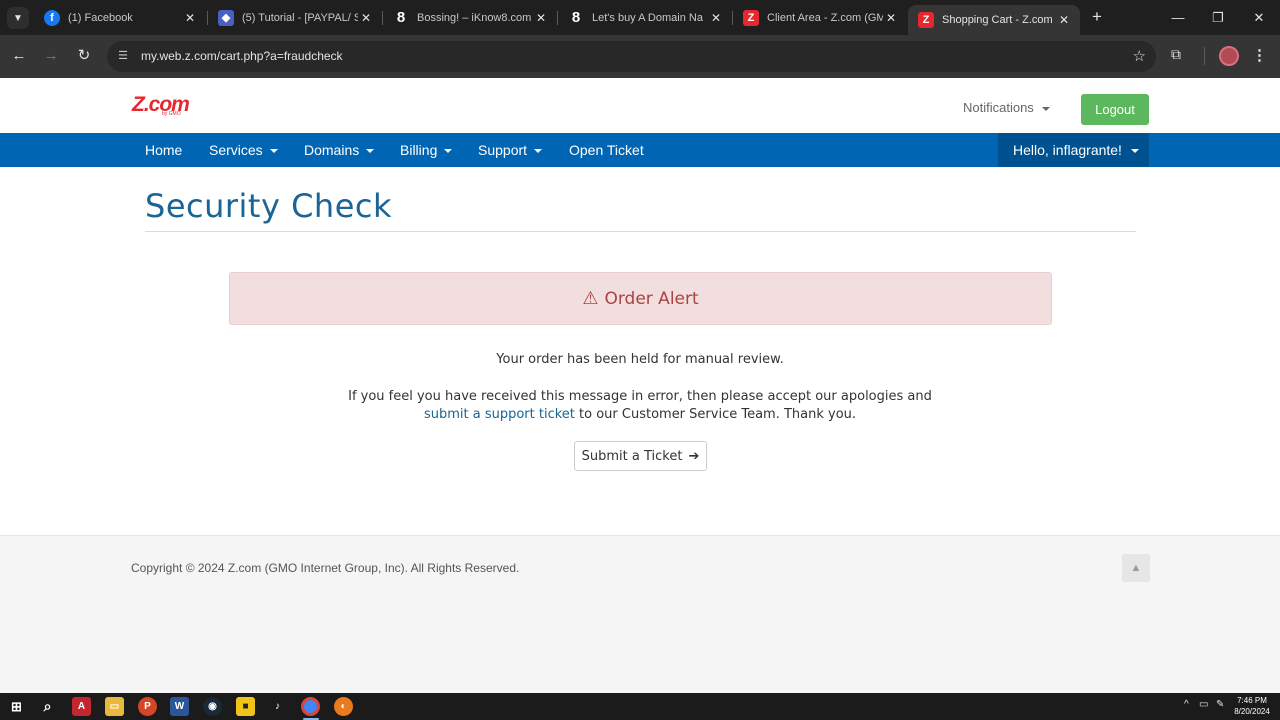 This screenshot has height=720, width=1280. Describe the element at coordinates (19, 56) in the screenshot. I see `back-icon: ←` at that location.